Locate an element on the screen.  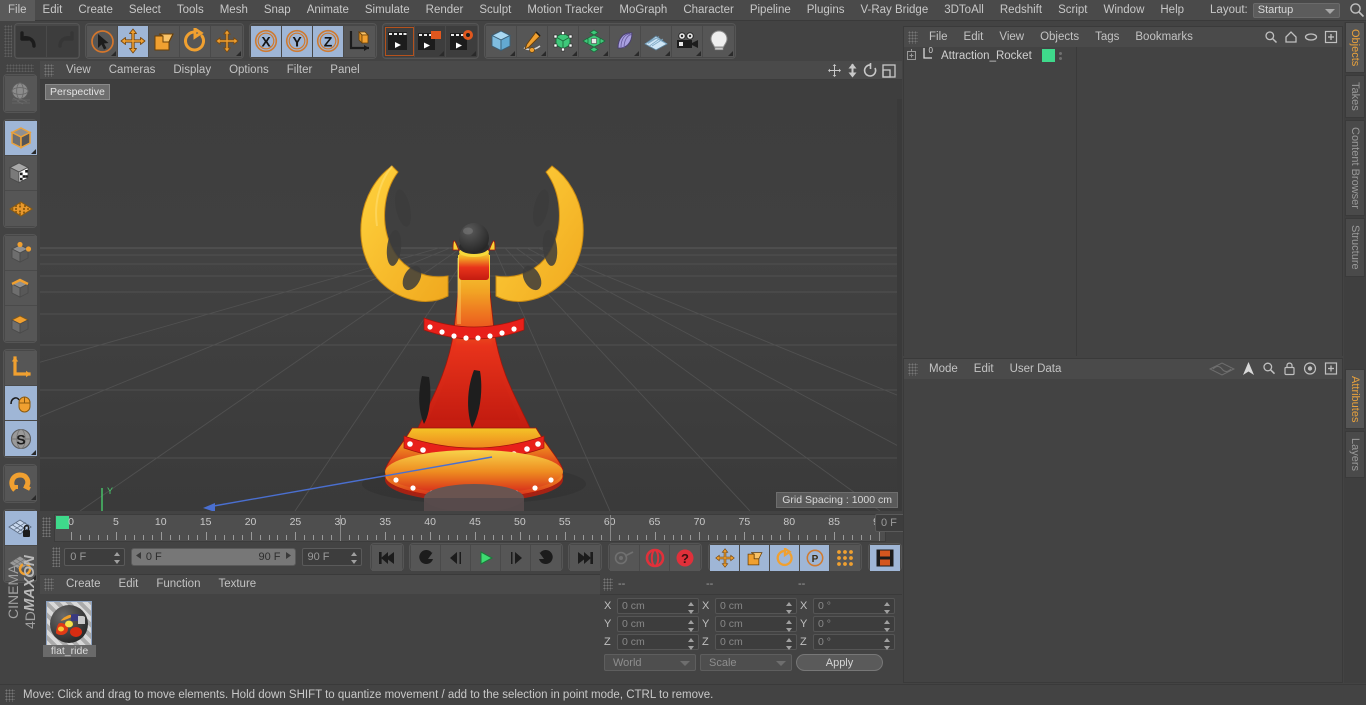
object-menu-file: File is located at coordinates (938, 37).